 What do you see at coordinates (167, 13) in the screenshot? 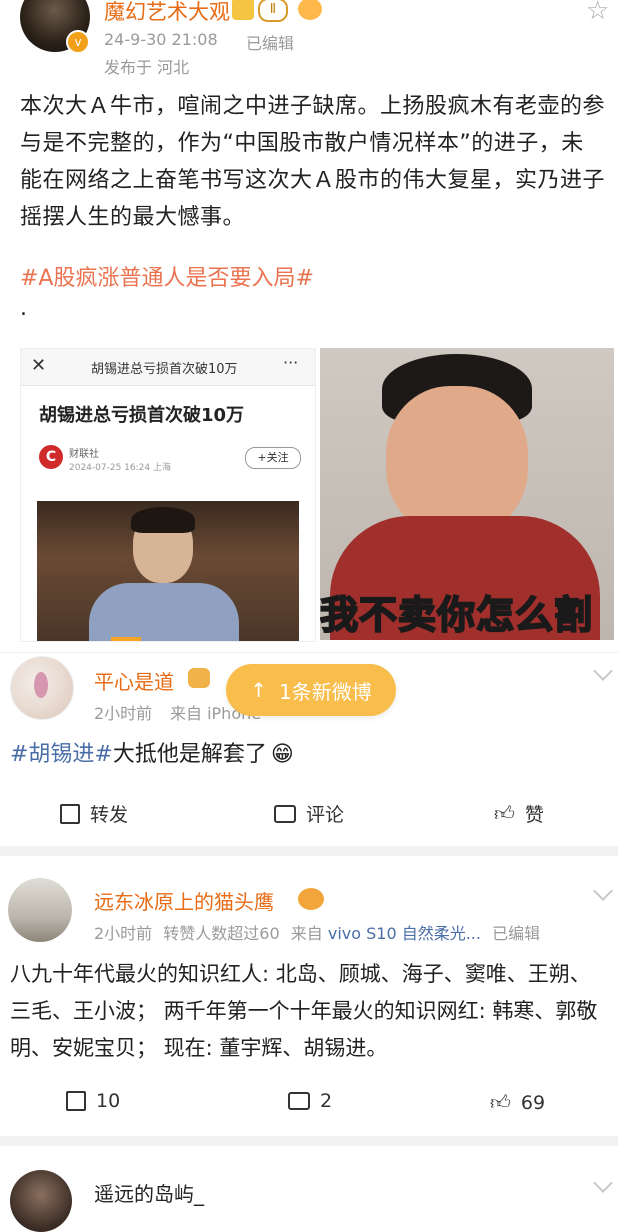
I see `author-name: 魔幻艺术大观` at bounding box center [167, 13].